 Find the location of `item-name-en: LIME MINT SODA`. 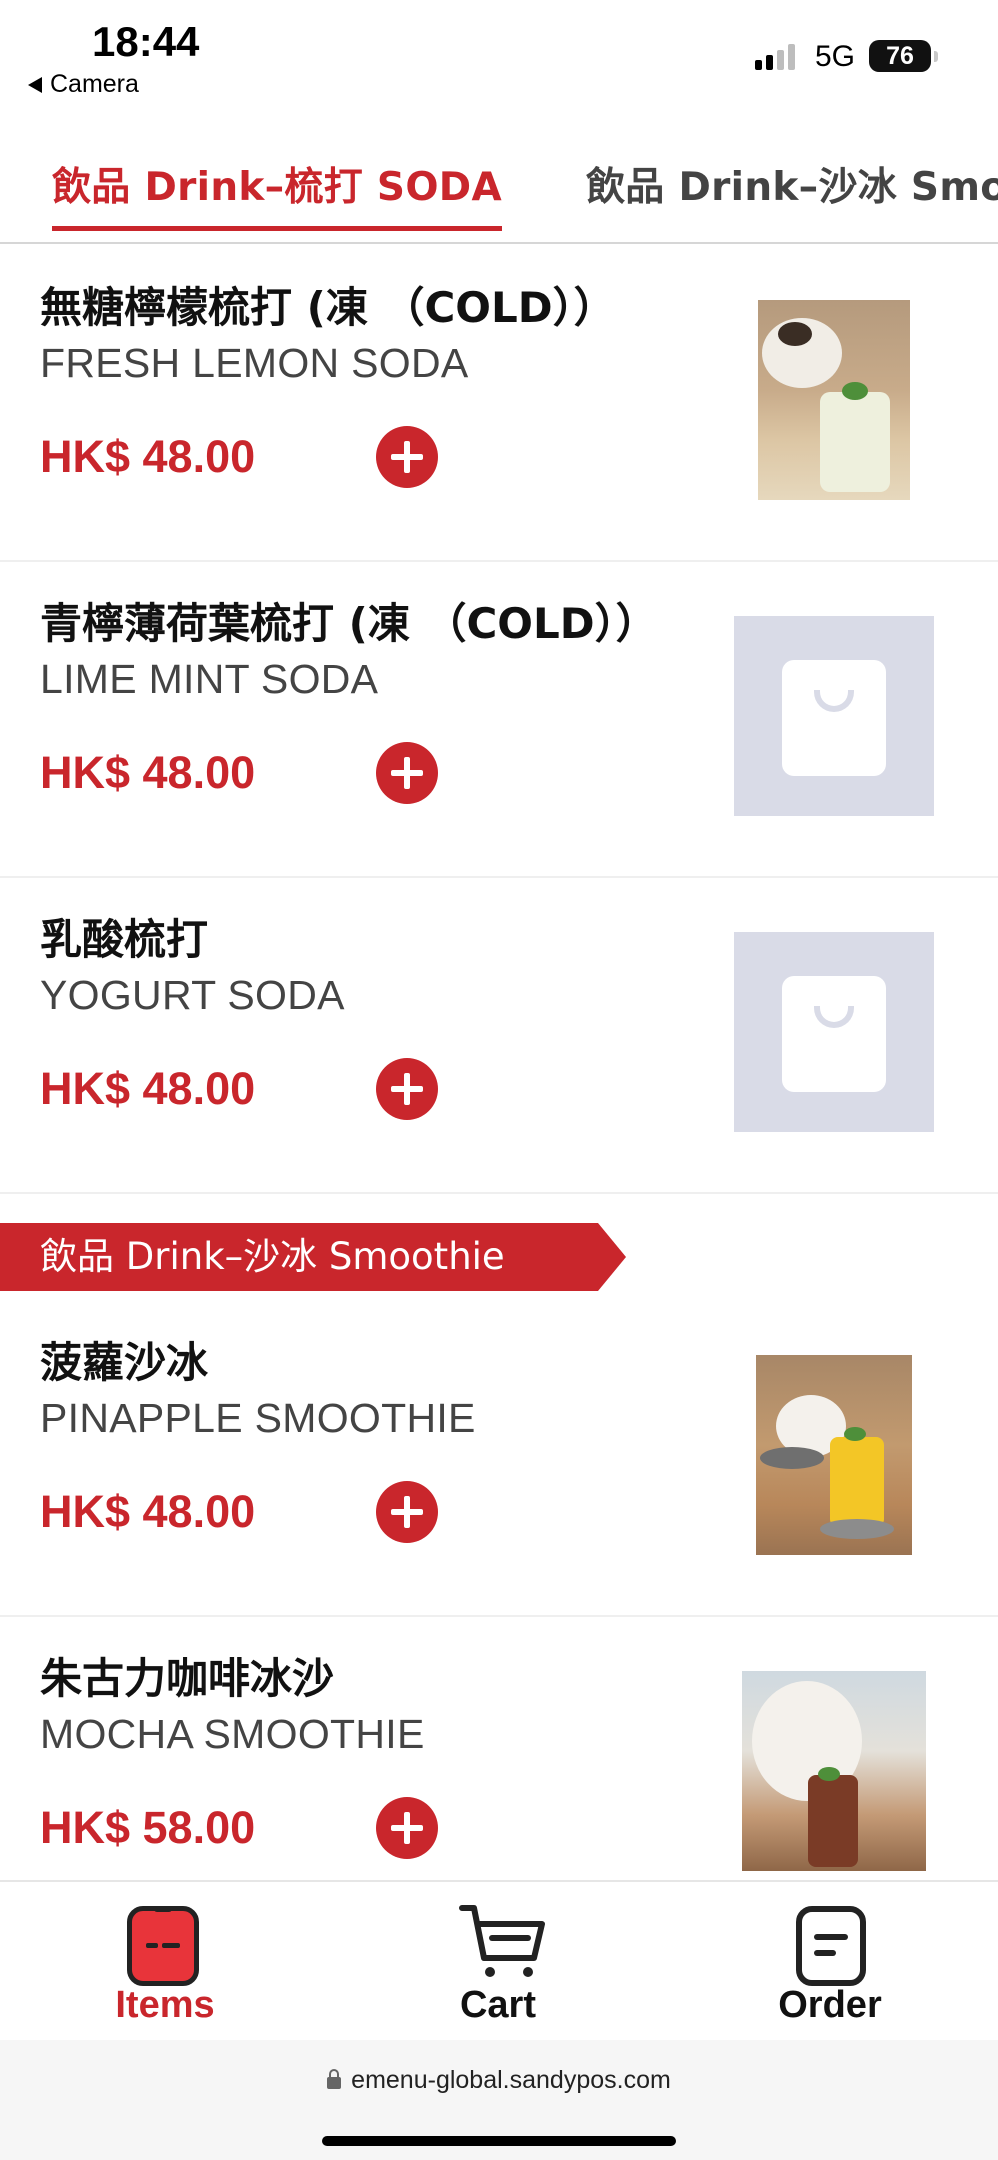

item-name-en: LIME MINT SODA is located at coordinates (209, 679).